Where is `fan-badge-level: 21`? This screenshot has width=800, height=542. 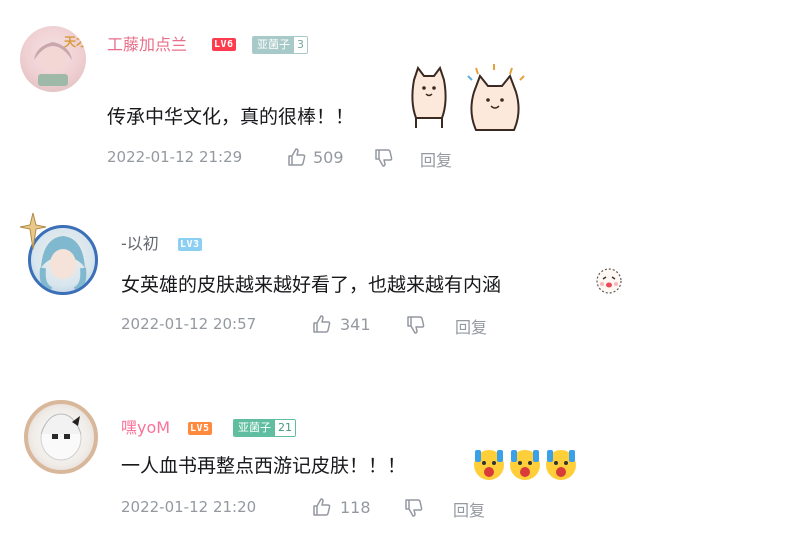
fan-badge-level: 21 is located at coordinates (285, 428).